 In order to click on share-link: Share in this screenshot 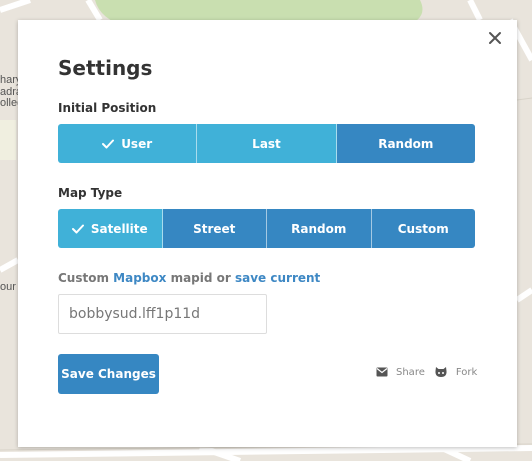, I will do `click(400, 372)`.